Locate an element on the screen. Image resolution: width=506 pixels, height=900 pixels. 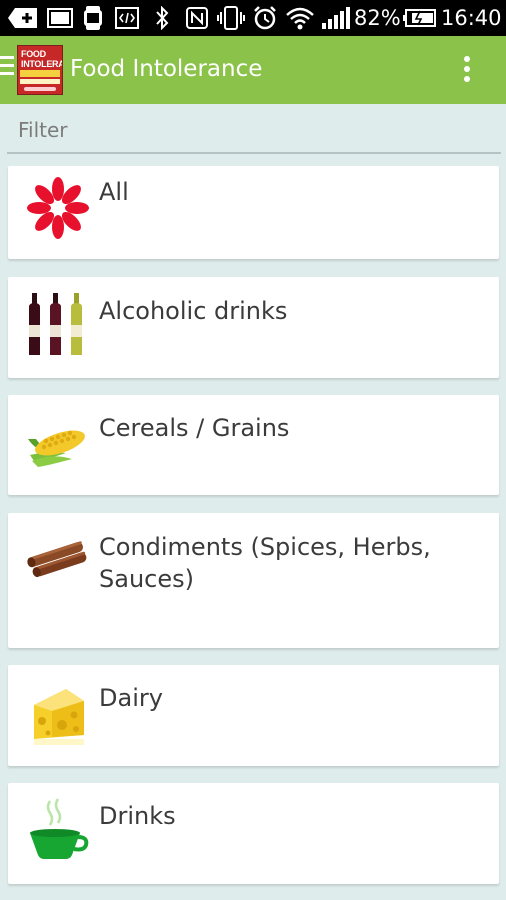
wifi-icon is located at coordinates (300, 18).